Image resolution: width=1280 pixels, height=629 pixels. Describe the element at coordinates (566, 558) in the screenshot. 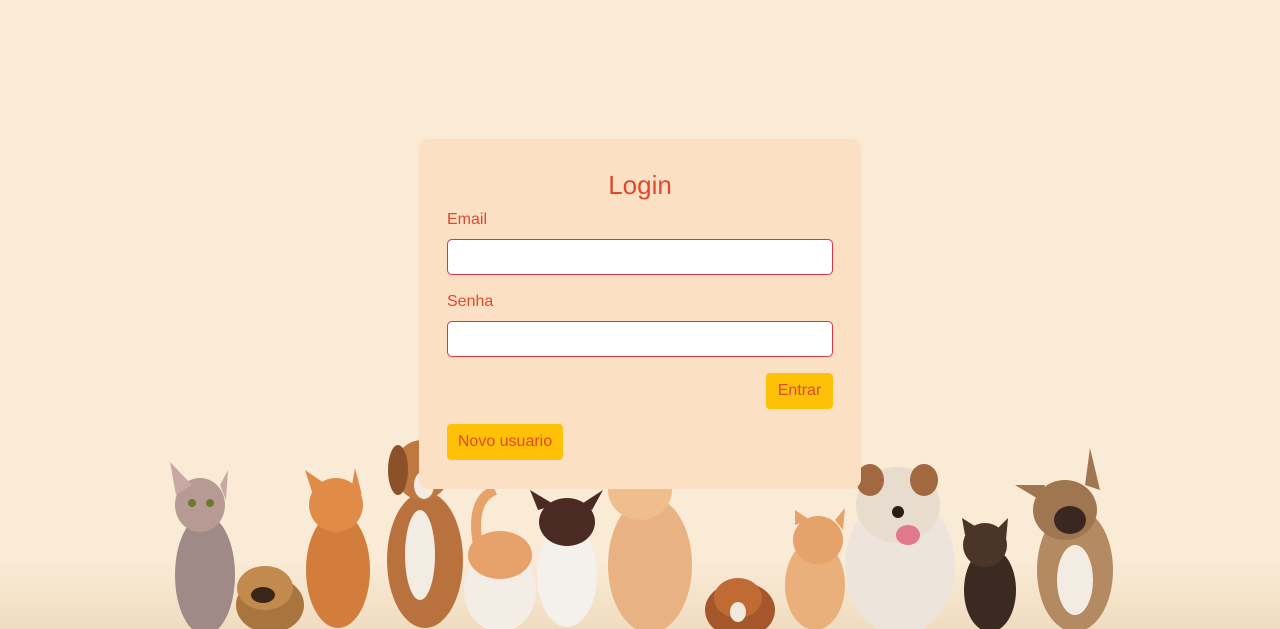

I see `chihuahua-dog-figure` at that location.